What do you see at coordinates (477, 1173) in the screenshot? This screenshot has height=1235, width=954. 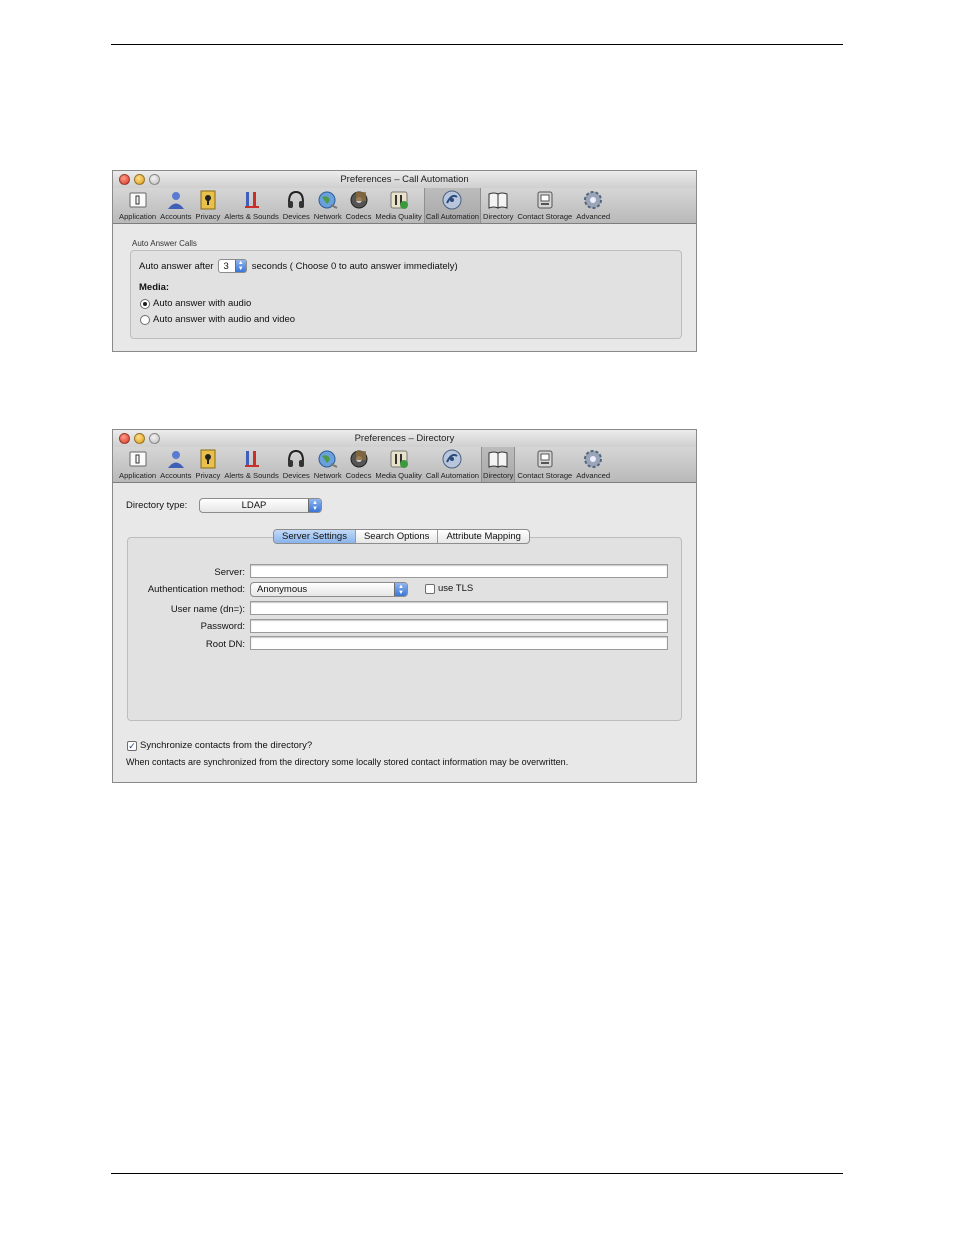 I see `footer-rule` at bounding box center [477, 1173].